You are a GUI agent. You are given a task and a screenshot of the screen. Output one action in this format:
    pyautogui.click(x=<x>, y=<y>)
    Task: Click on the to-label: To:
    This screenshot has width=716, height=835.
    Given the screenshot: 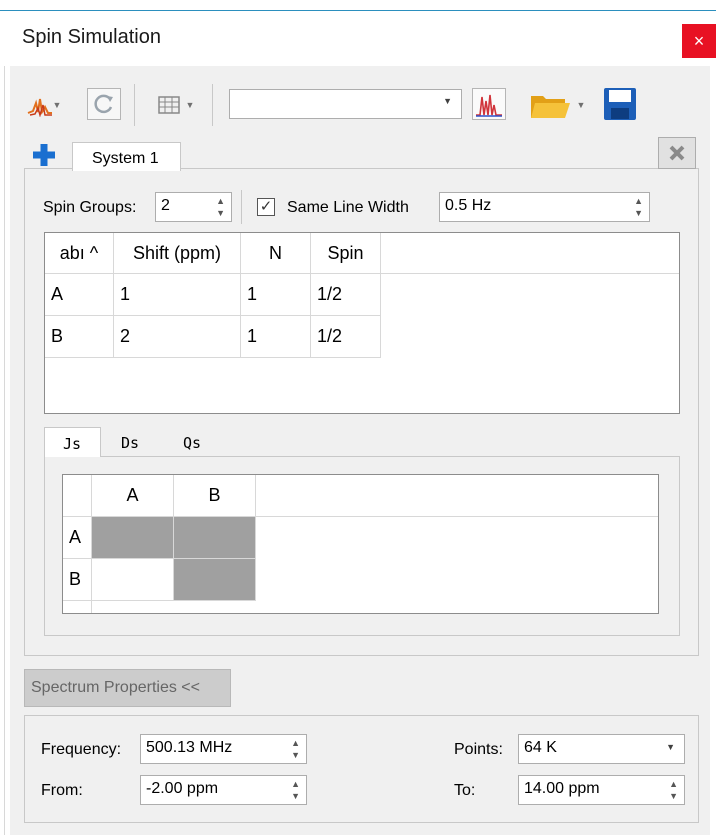 What is the action you would take?
    pyautogui.click(x=465, y=790)
    